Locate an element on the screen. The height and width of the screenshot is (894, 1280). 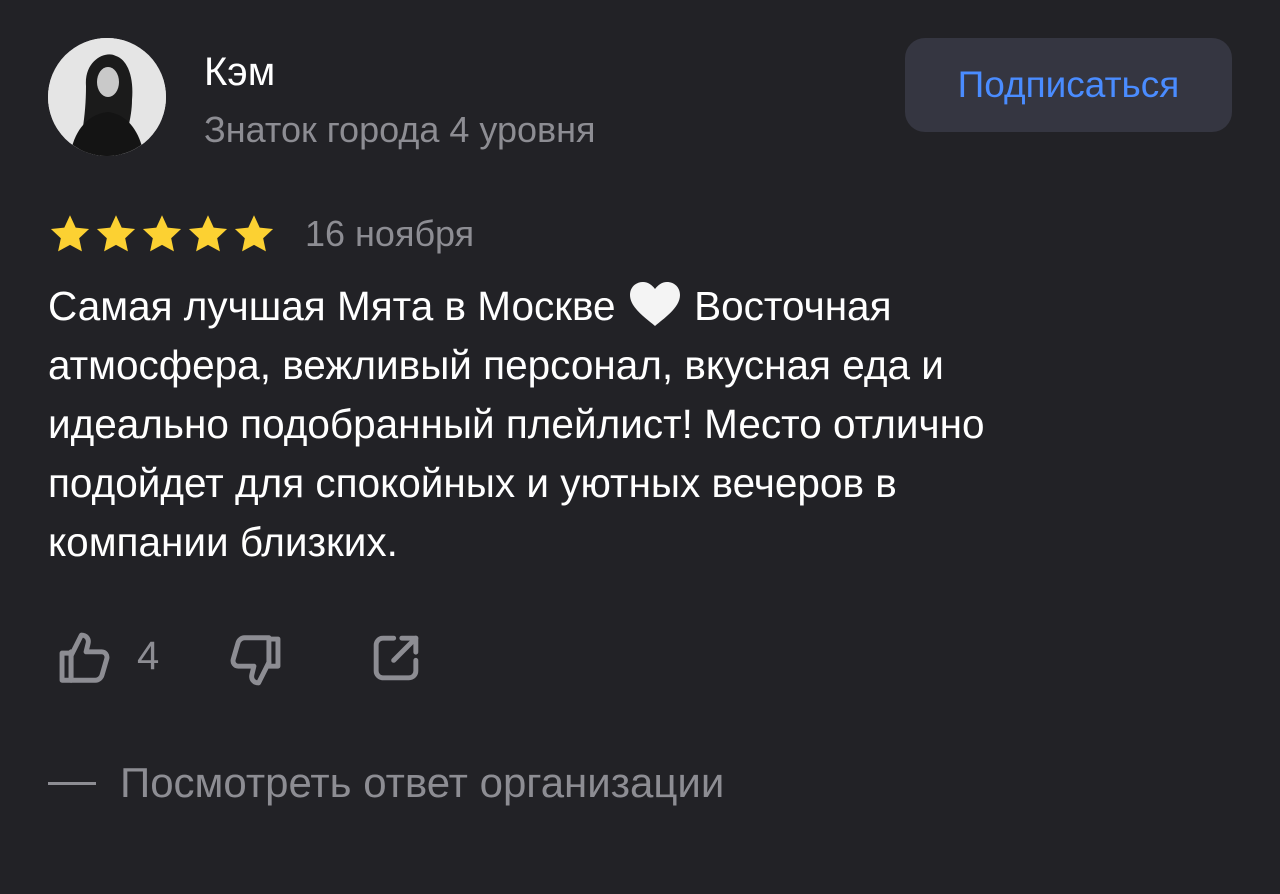
view-org-reply-link: Посмотреть ответ организации is located at coordinates (422, 783).